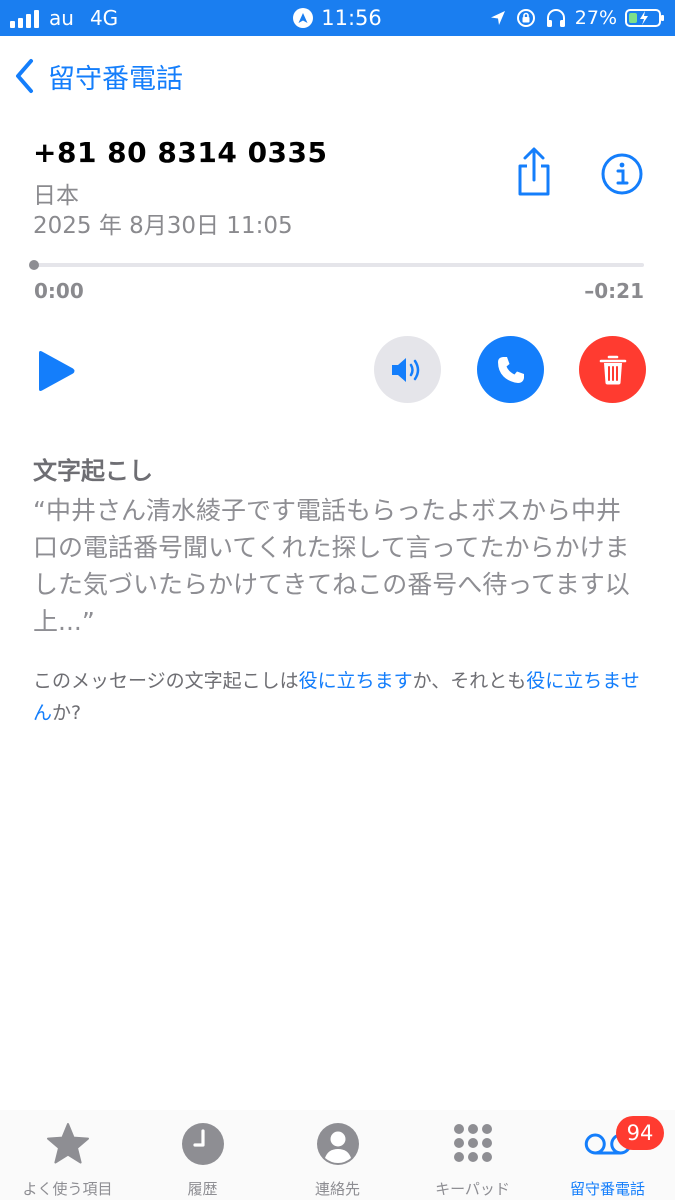 The width and height of the screenshot is (675, 1200). What do you see at coordinates (67, 713) in the screenshot?
I see `feedback-suffix: か?` at bounding box center [67, 713].